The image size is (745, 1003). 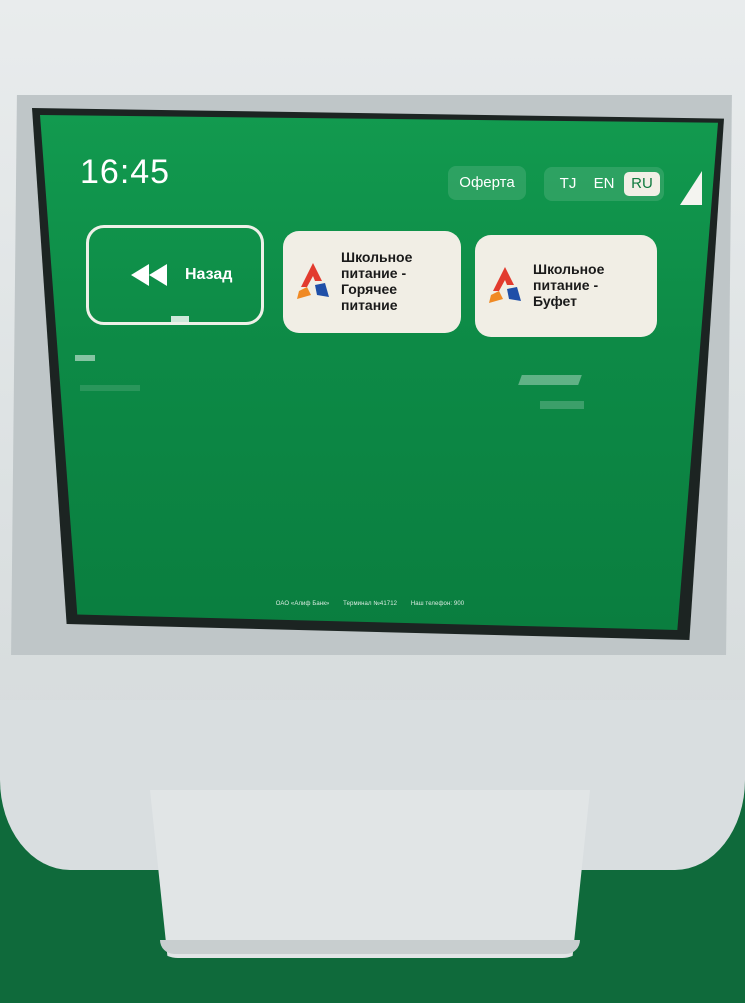 What do you see at coordinates (691, 188) in the screenshot?
I see `corner-triangle-icon` at bounding box center [691, 188].